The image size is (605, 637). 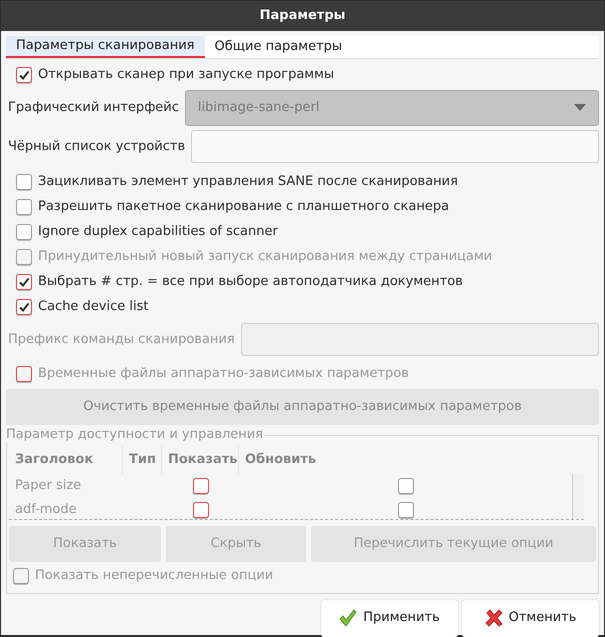 What do you see at coordinates (121, 339) in the screenshot?
I see `field-label: Префикс команды сканирования` at bounding box center [121, 339].